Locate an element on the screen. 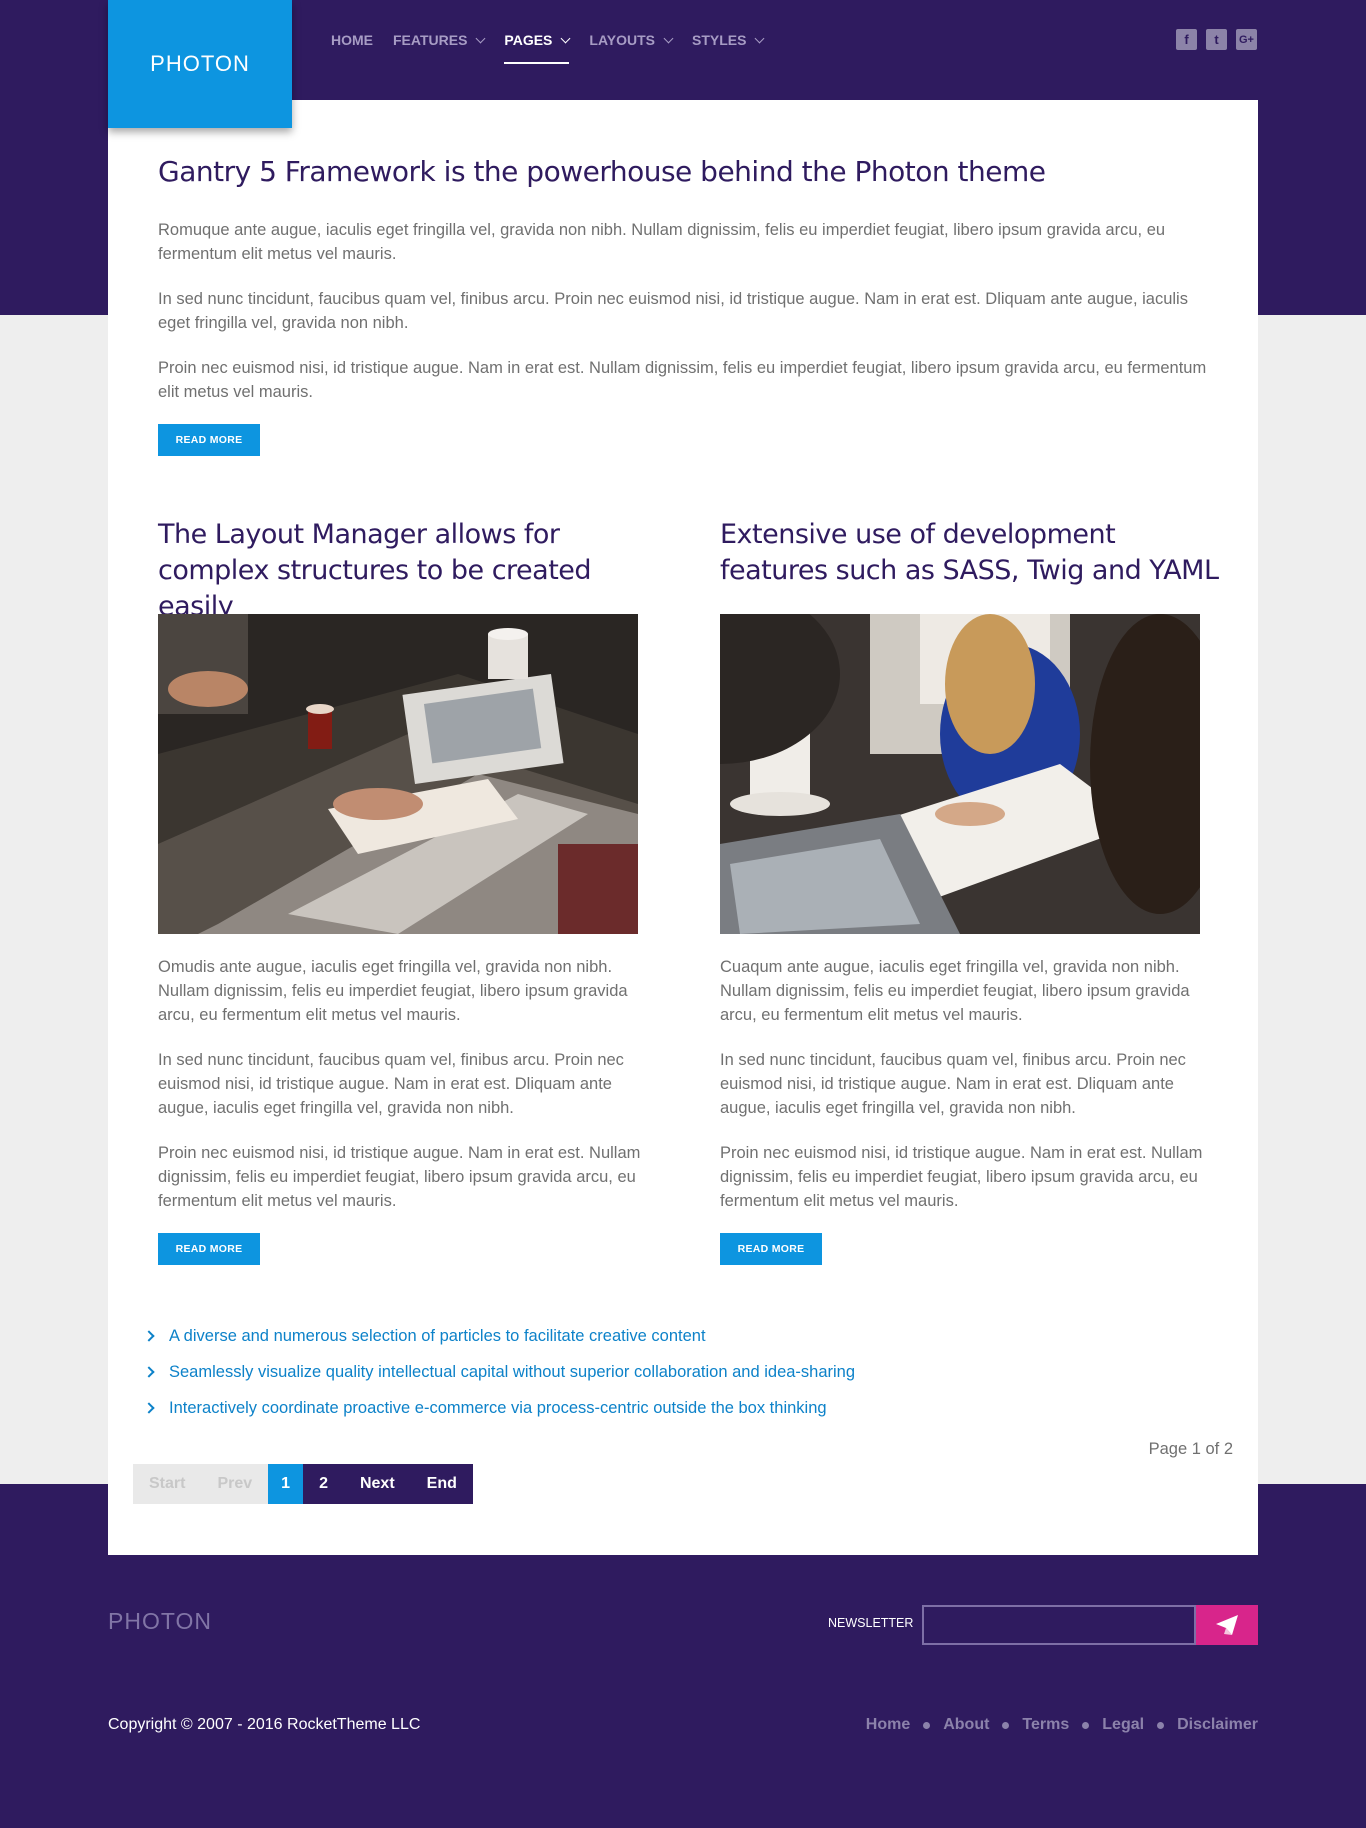  meeting-table-image is located at coordinates (398, 774).